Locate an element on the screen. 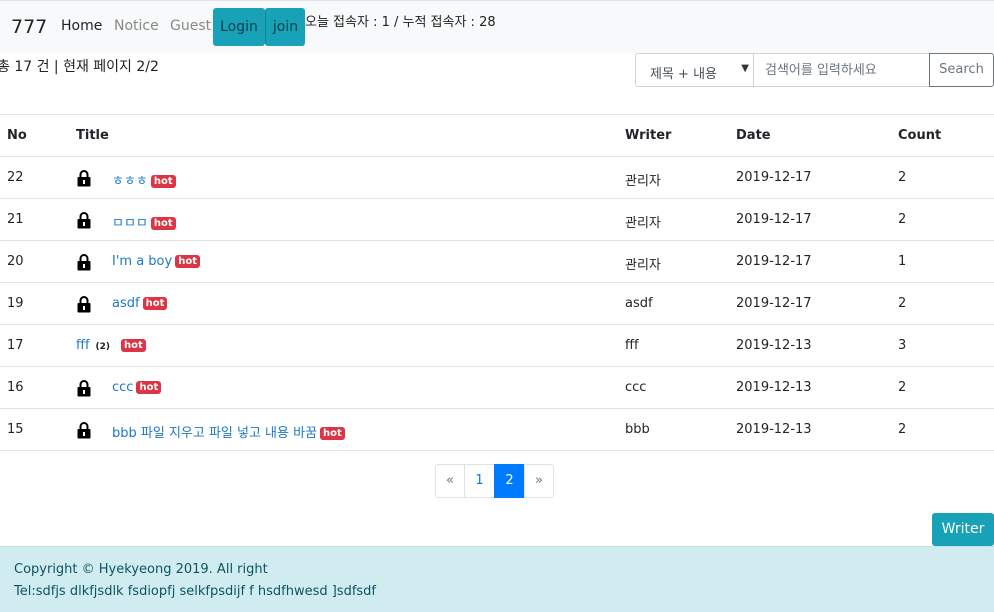 The image size is (994, 612). header-writer: Writer is located at coordinates (648, 135).